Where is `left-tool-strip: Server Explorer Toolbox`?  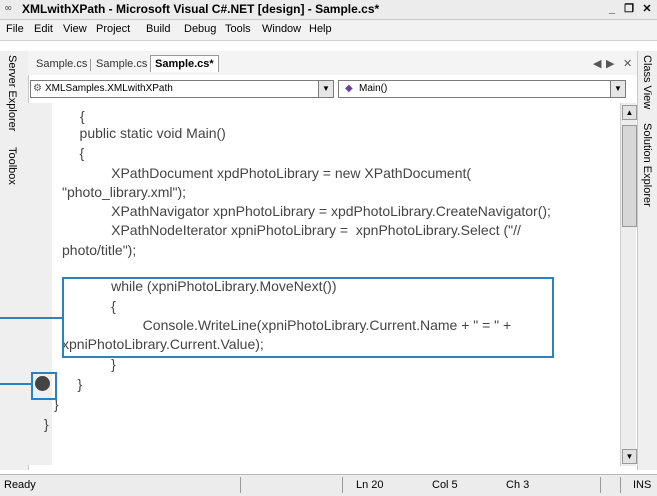 left-tool-strip: Server Explorer Toolbox is located at coordinates (14, 260).